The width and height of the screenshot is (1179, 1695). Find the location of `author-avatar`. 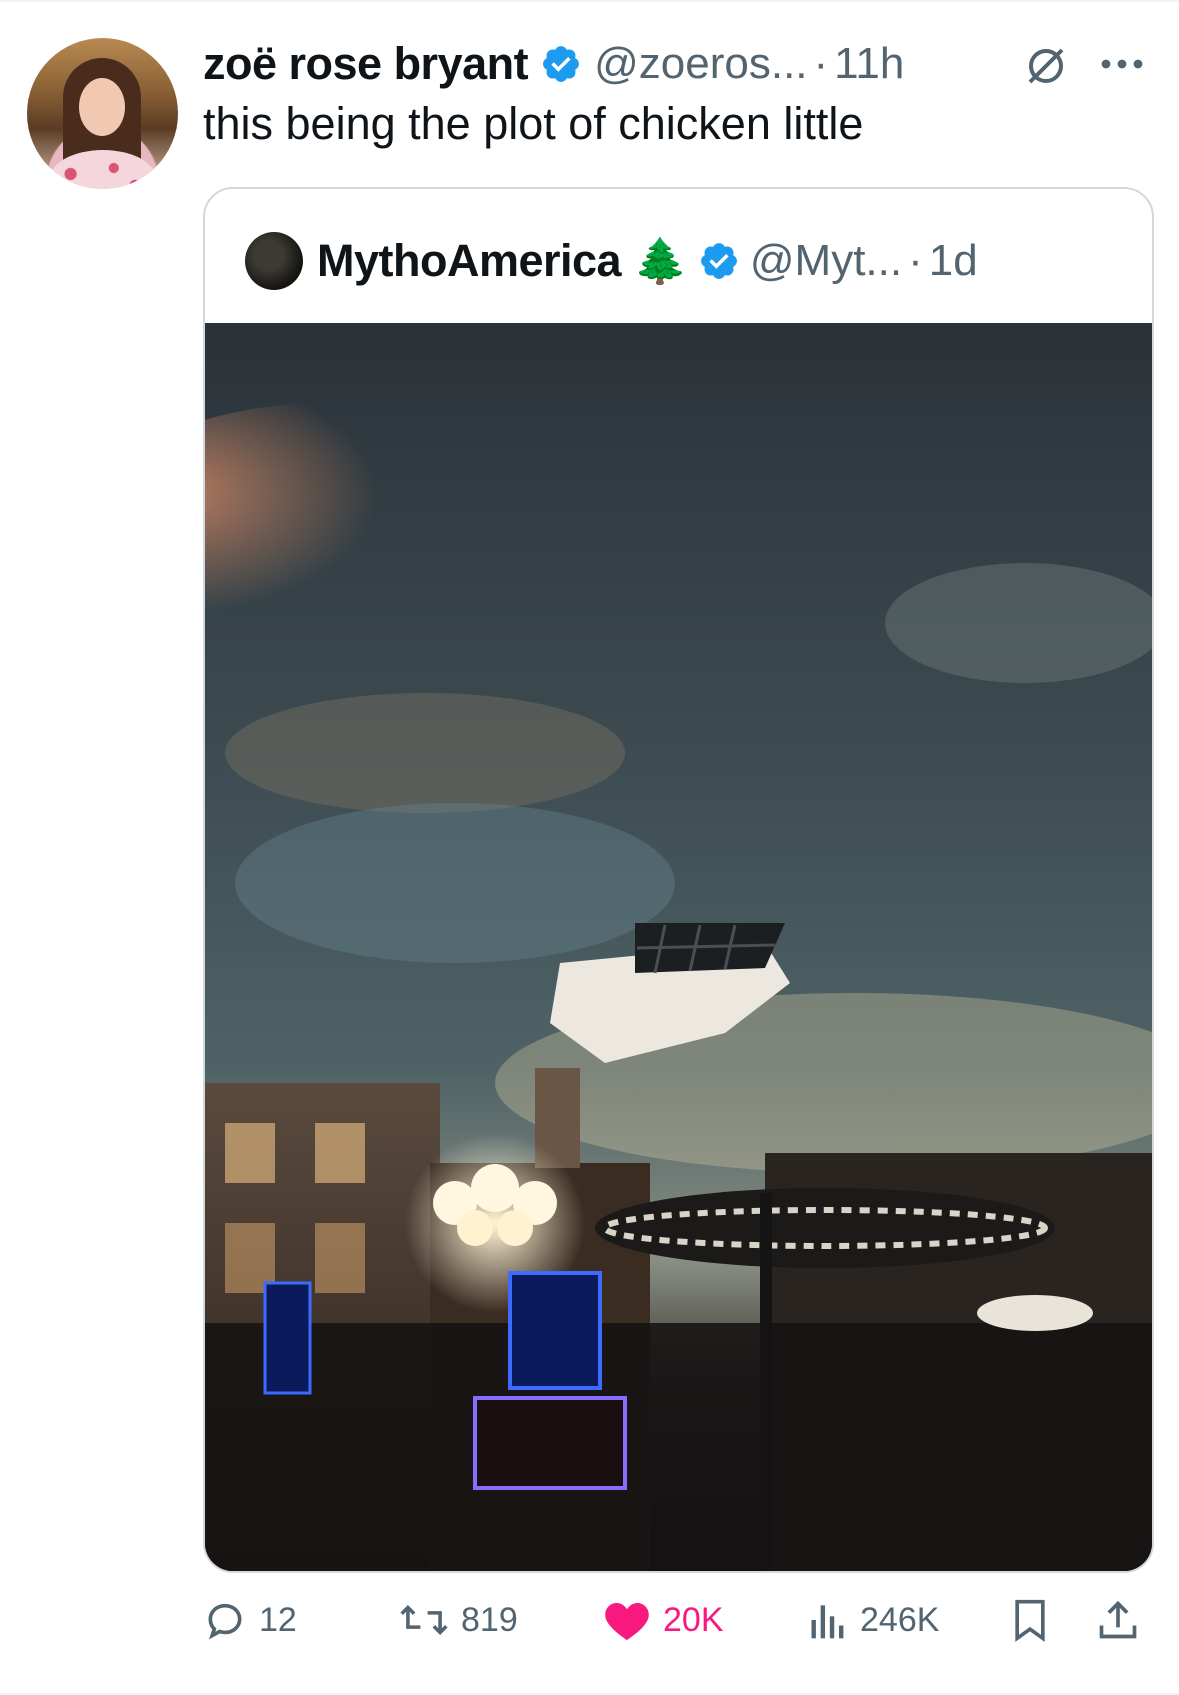

author-avatar is located at coordinates (102, 113).